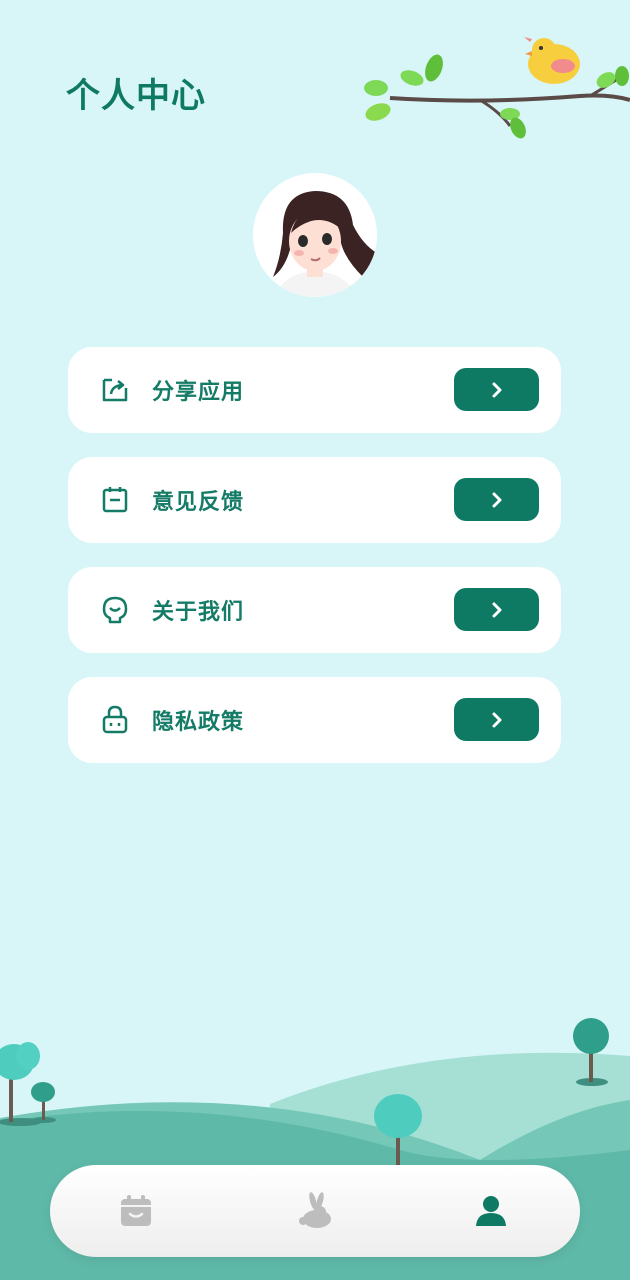 The width and height of the screenshot is (630, 1280). Describe the element at coordinates (115, 390) in the screenshot. I see `share-icon` at that location.